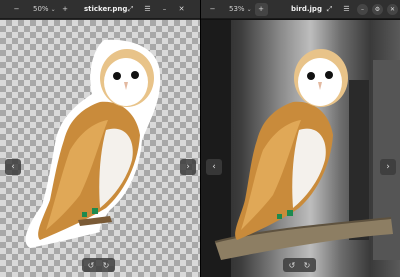 Image resolution: width=400 pixels, height=277 pixels. I want to click on rotate-toolbar-right: ↺ ↻, so click(299, 265).